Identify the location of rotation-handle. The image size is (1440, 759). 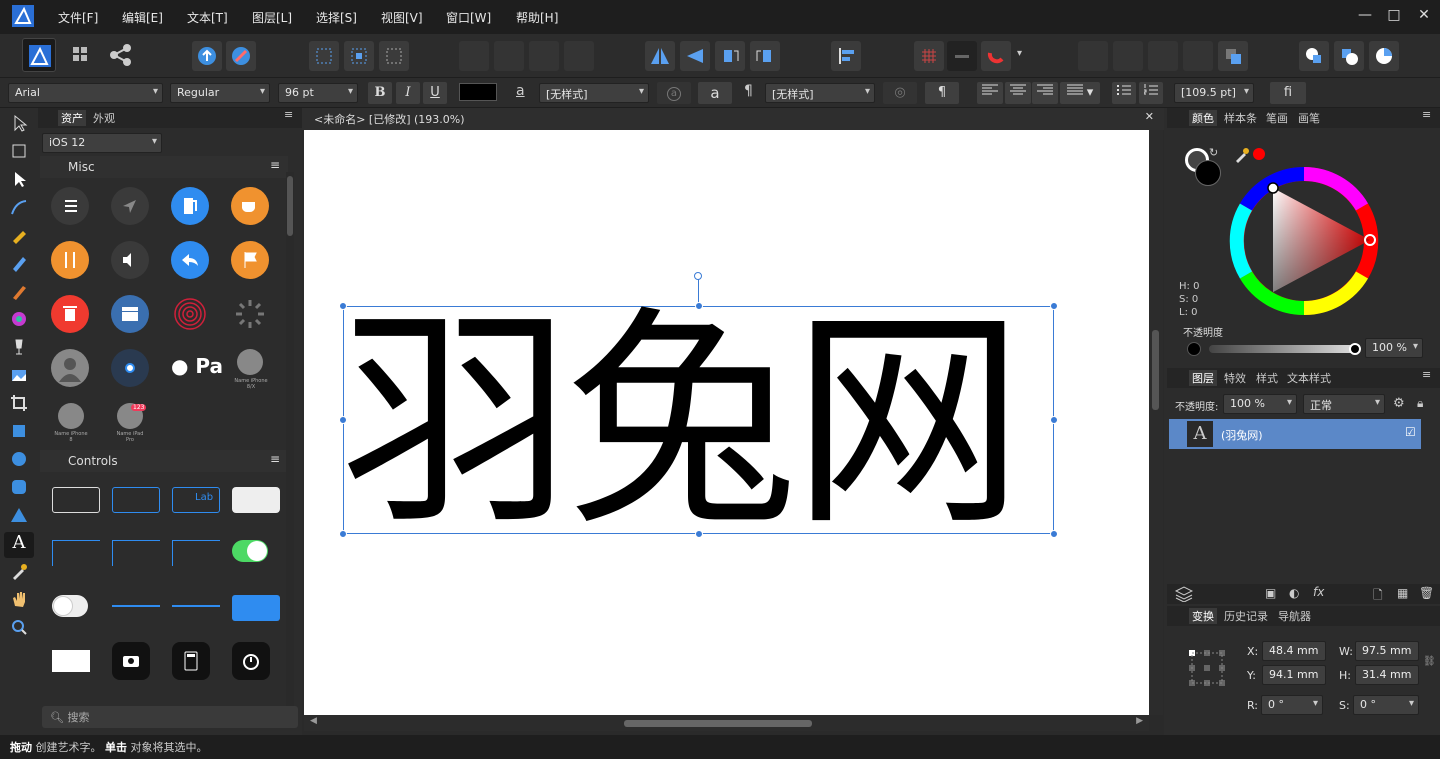
(698, 276).